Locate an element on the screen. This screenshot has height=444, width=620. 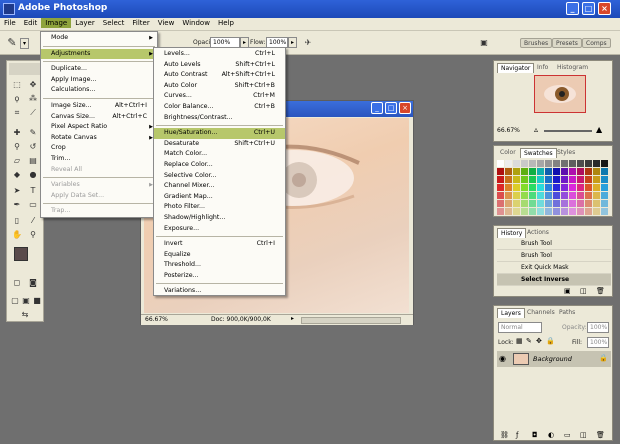
menu-edit: Edit is located at coordinates (31, 23).